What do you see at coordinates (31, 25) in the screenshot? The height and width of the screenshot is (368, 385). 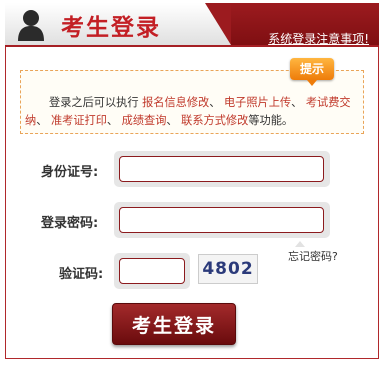 I see `user-icon` at bounding box center [31, 25].